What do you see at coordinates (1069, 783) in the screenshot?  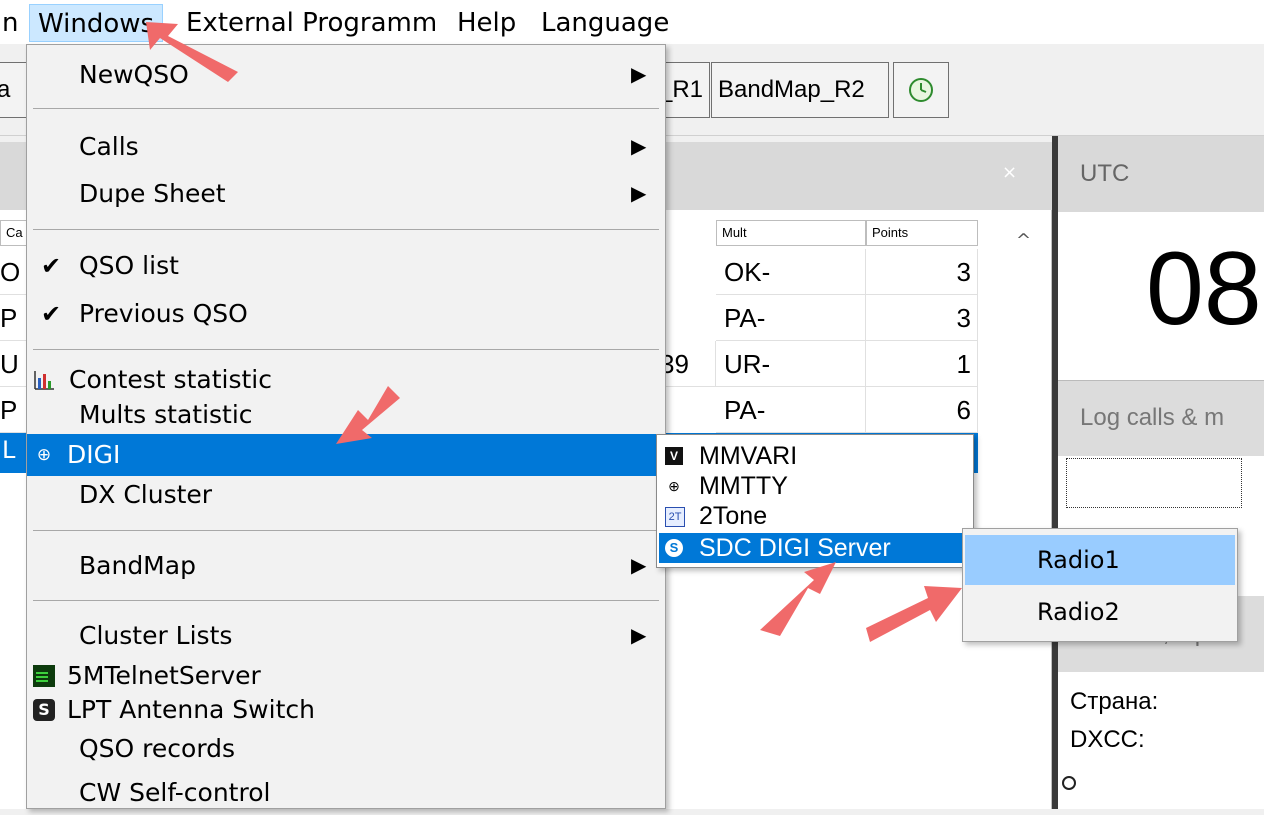 I see `compass-icon` at bounding box center [1069, 783].